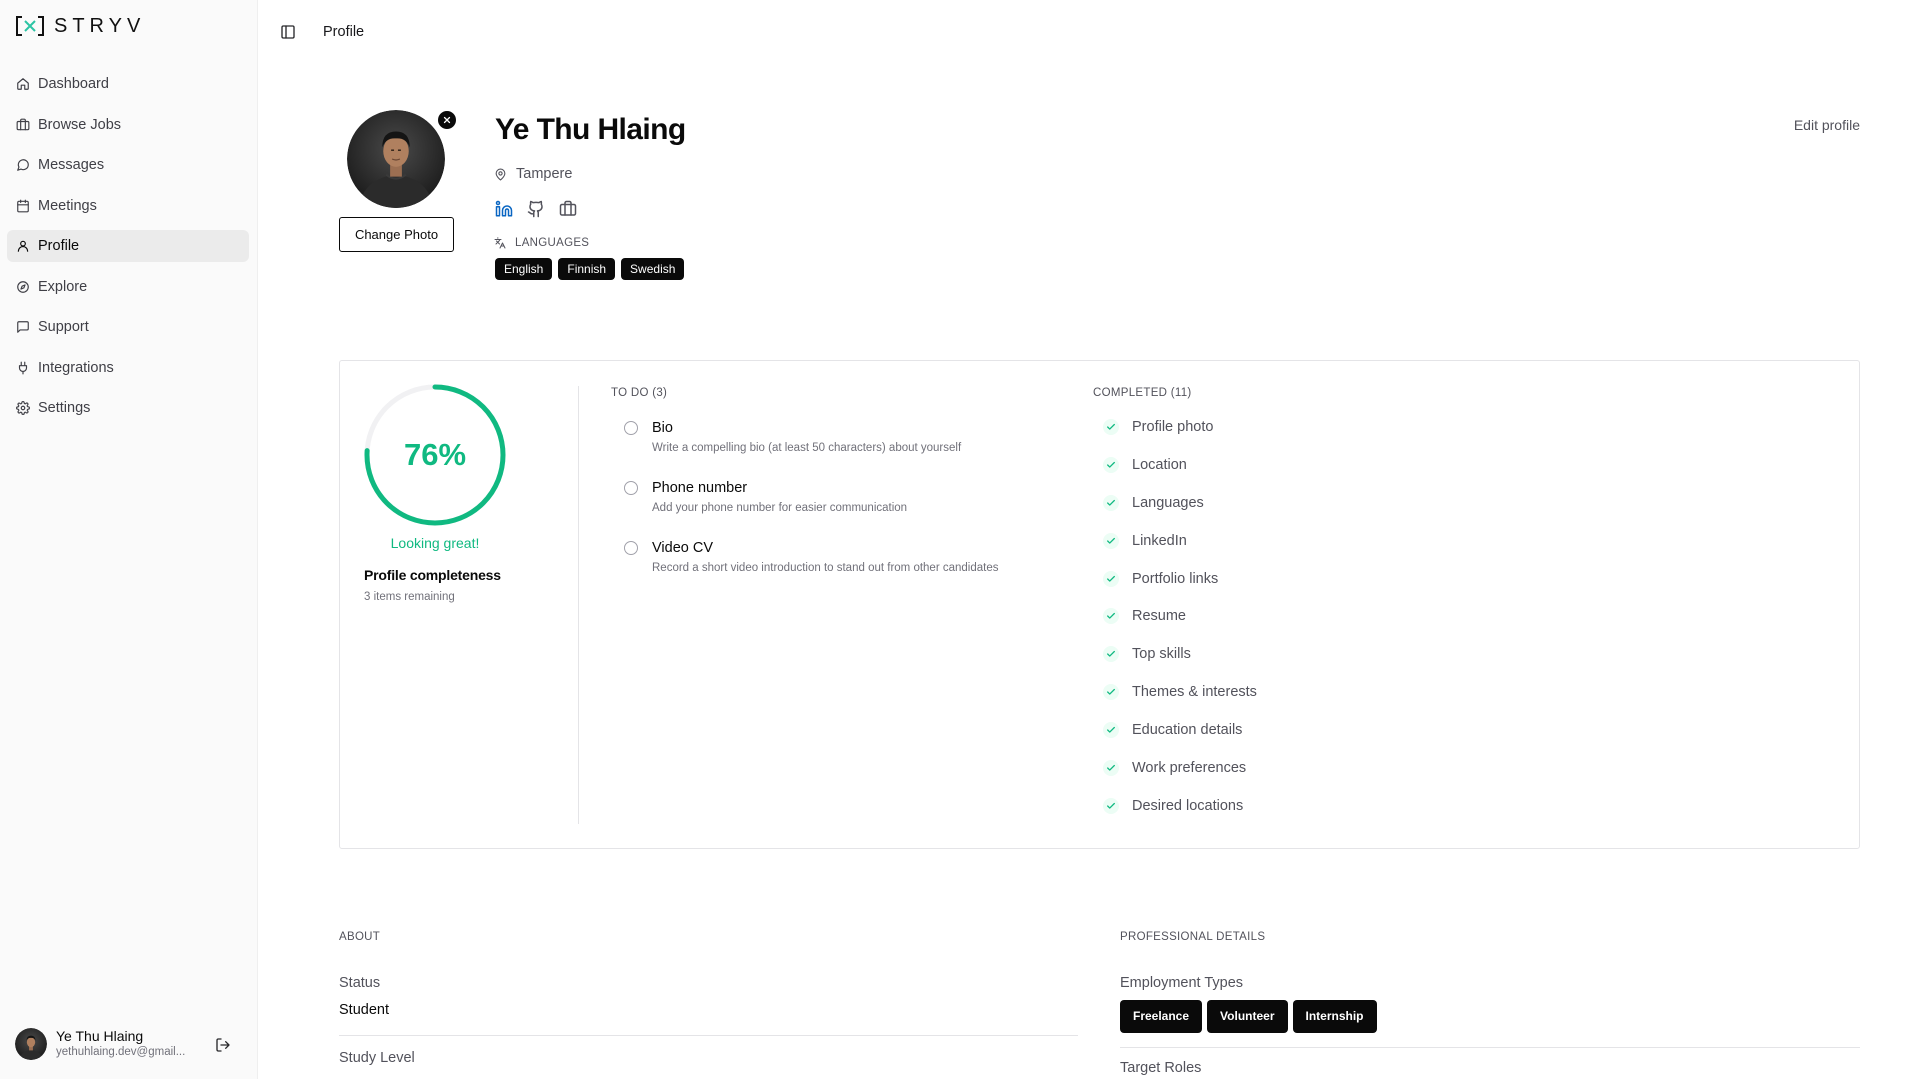 The image size is (1918, 1079). I want to click on completed-item: Work preferences, so click(1180, 768).